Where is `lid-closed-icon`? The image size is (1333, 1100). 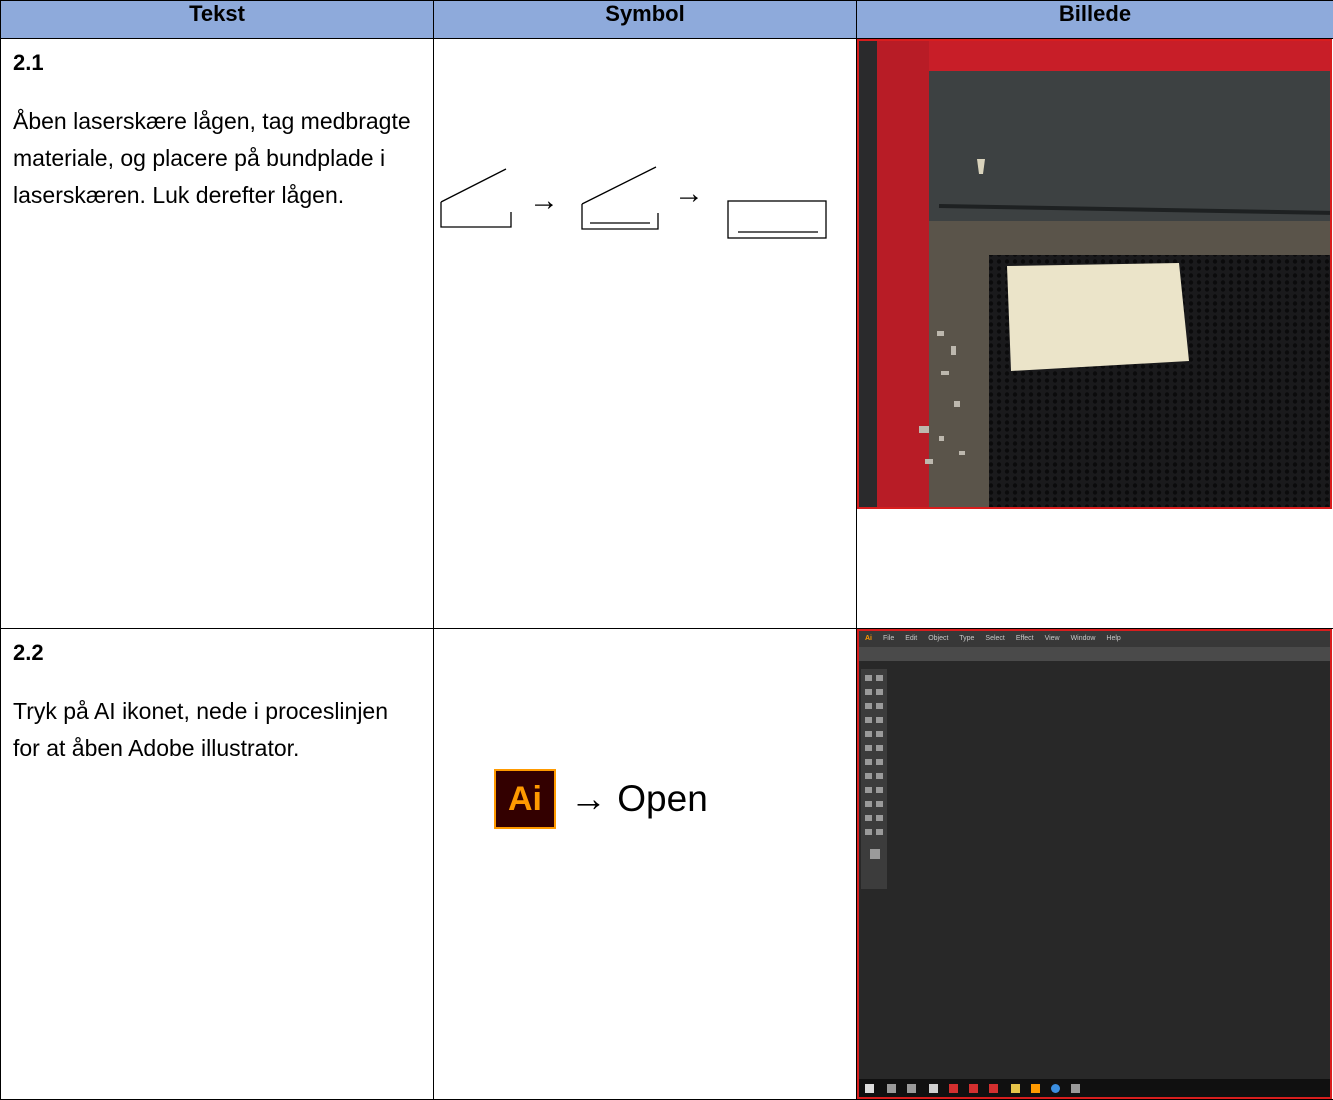
lid-closed-icon is located at coordinates (778, 221).